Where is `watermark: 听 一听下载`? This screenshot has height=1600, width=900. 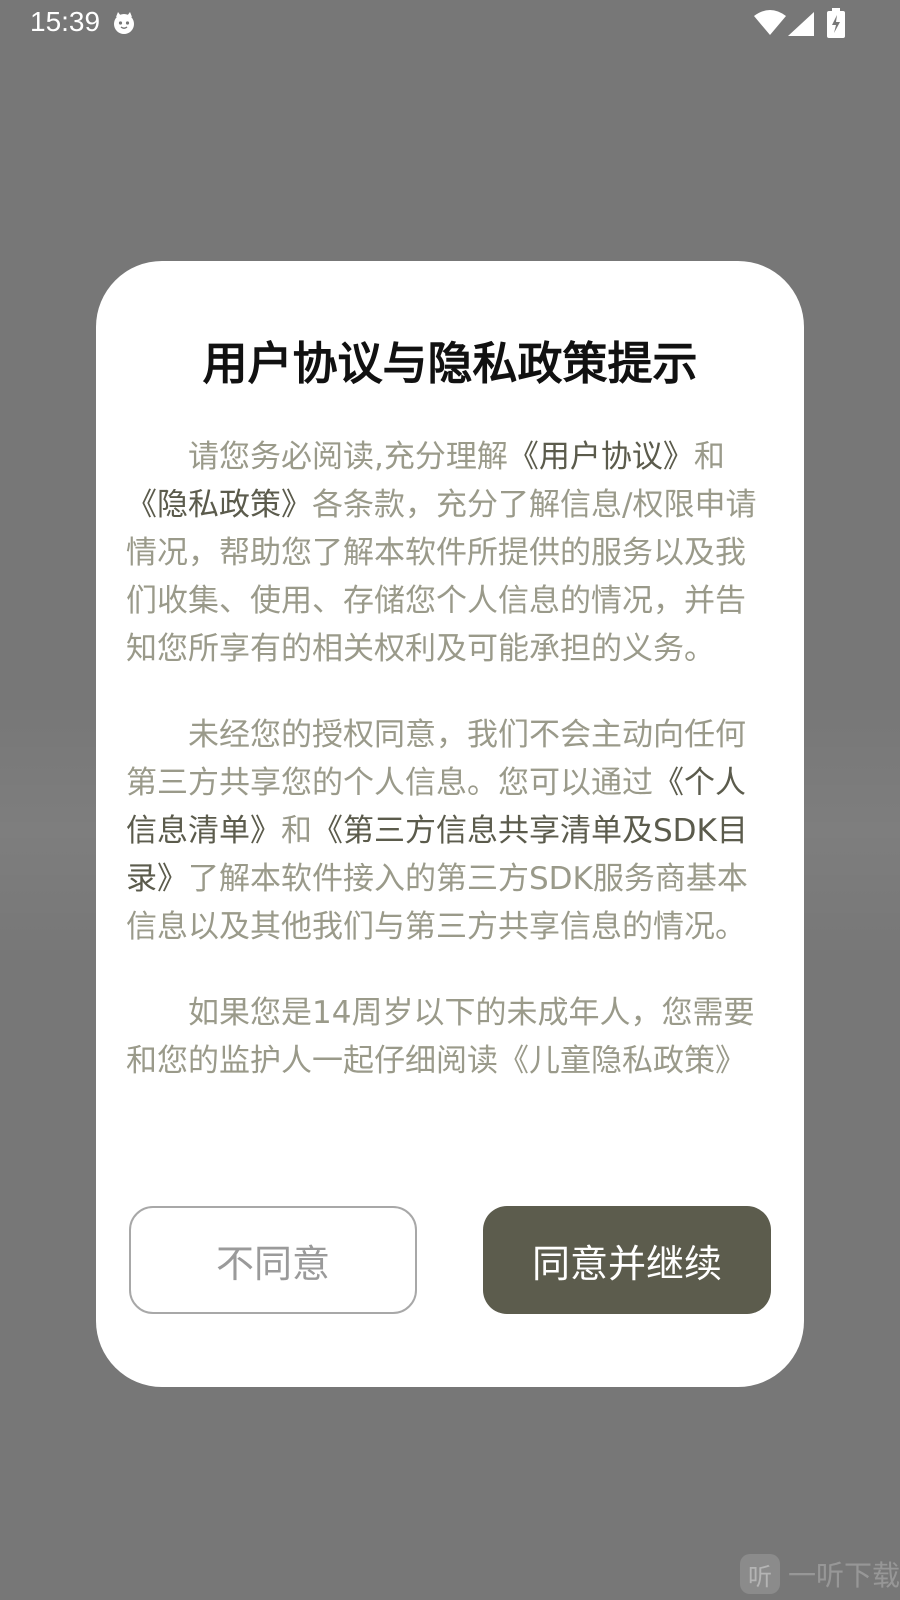
watermark: 听 一听下载 is located at coordinates (820, 1574).